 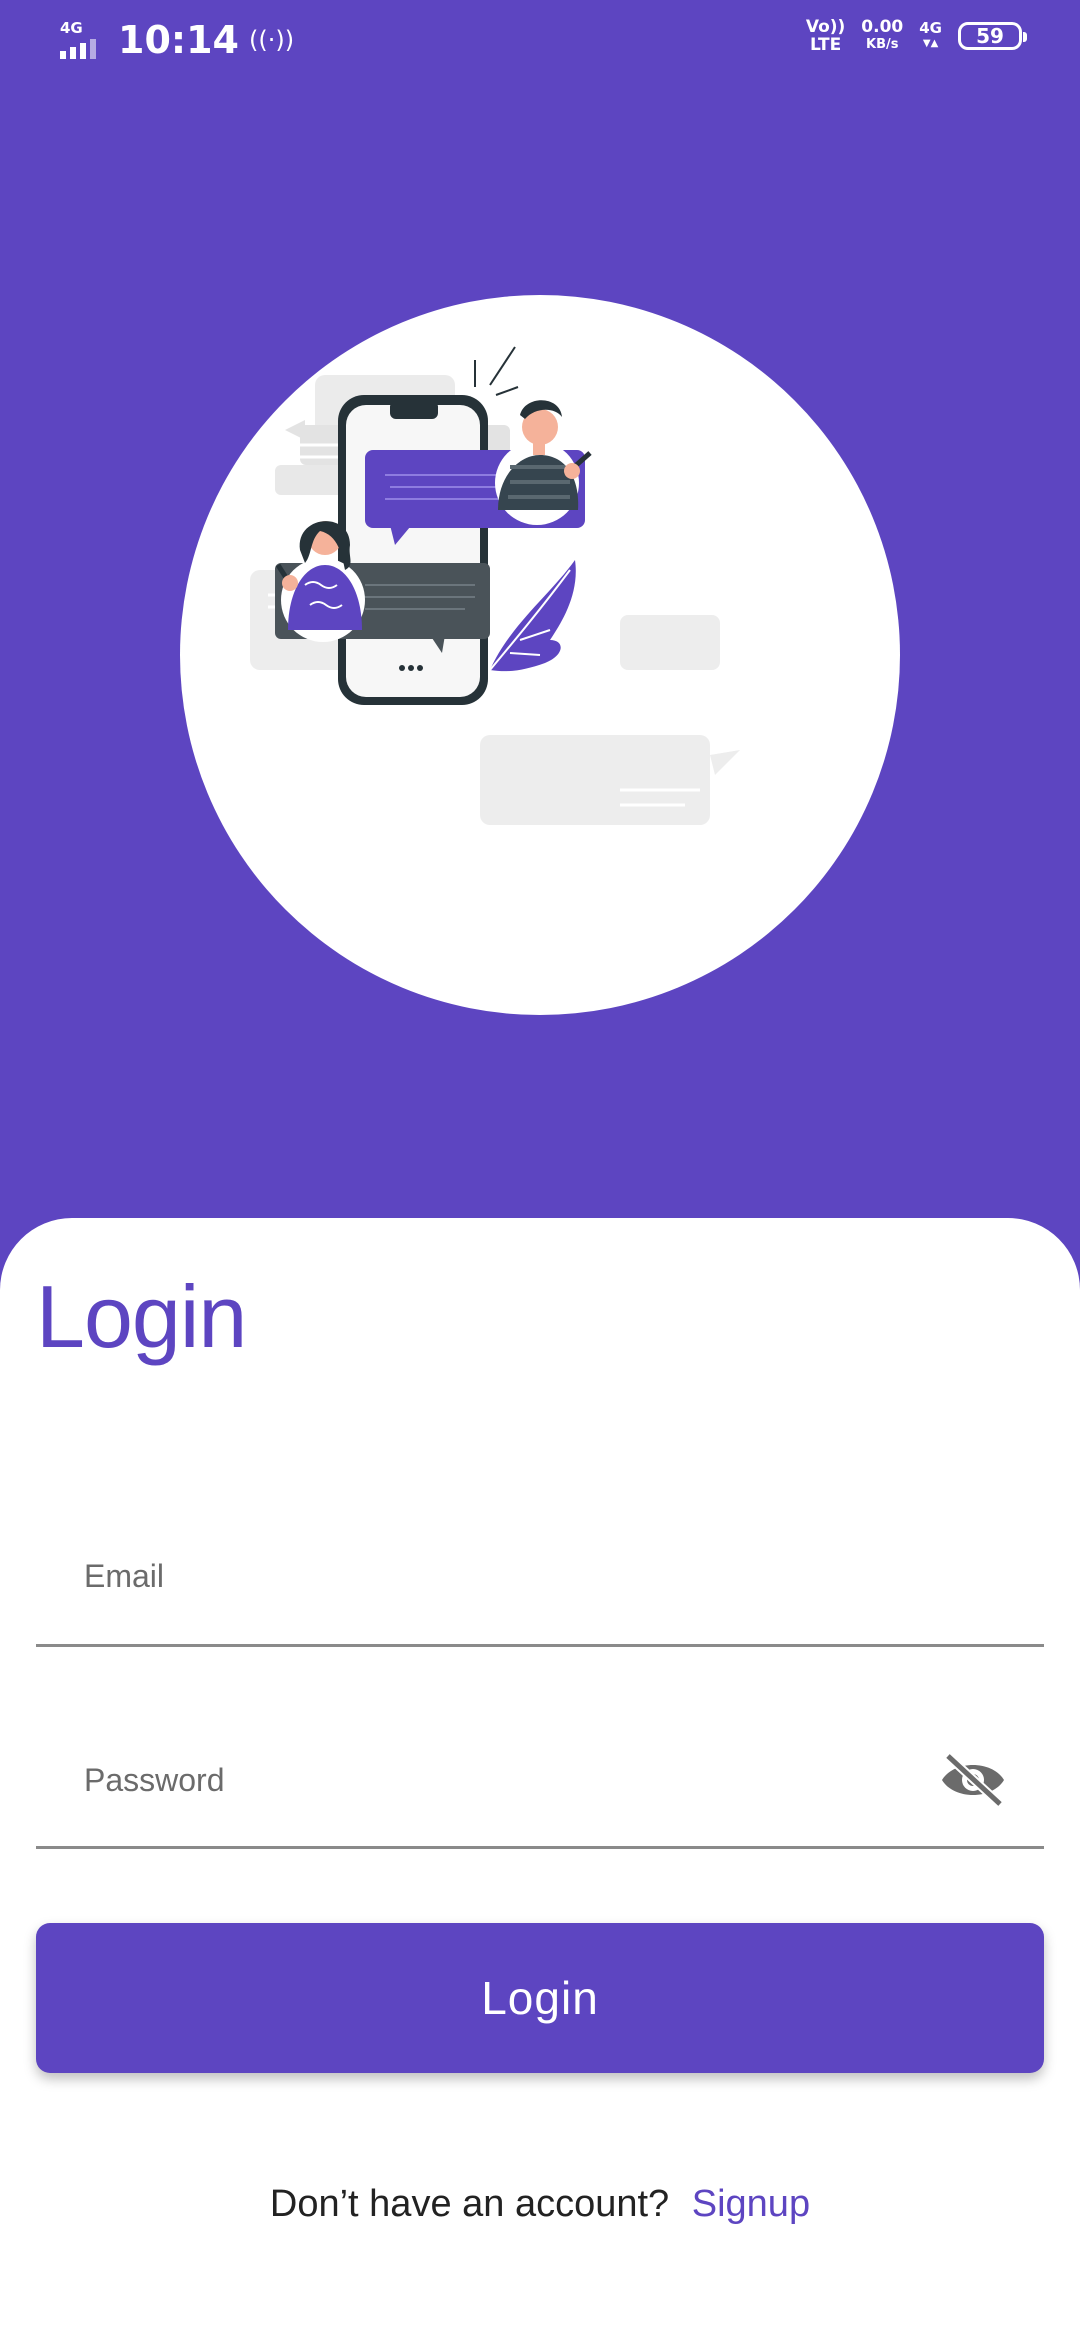 What do you see at coordinates (930, 34) in the screenshot?
I see `data-indicator: 4G ▼▲` at bounding box center [930, 34].